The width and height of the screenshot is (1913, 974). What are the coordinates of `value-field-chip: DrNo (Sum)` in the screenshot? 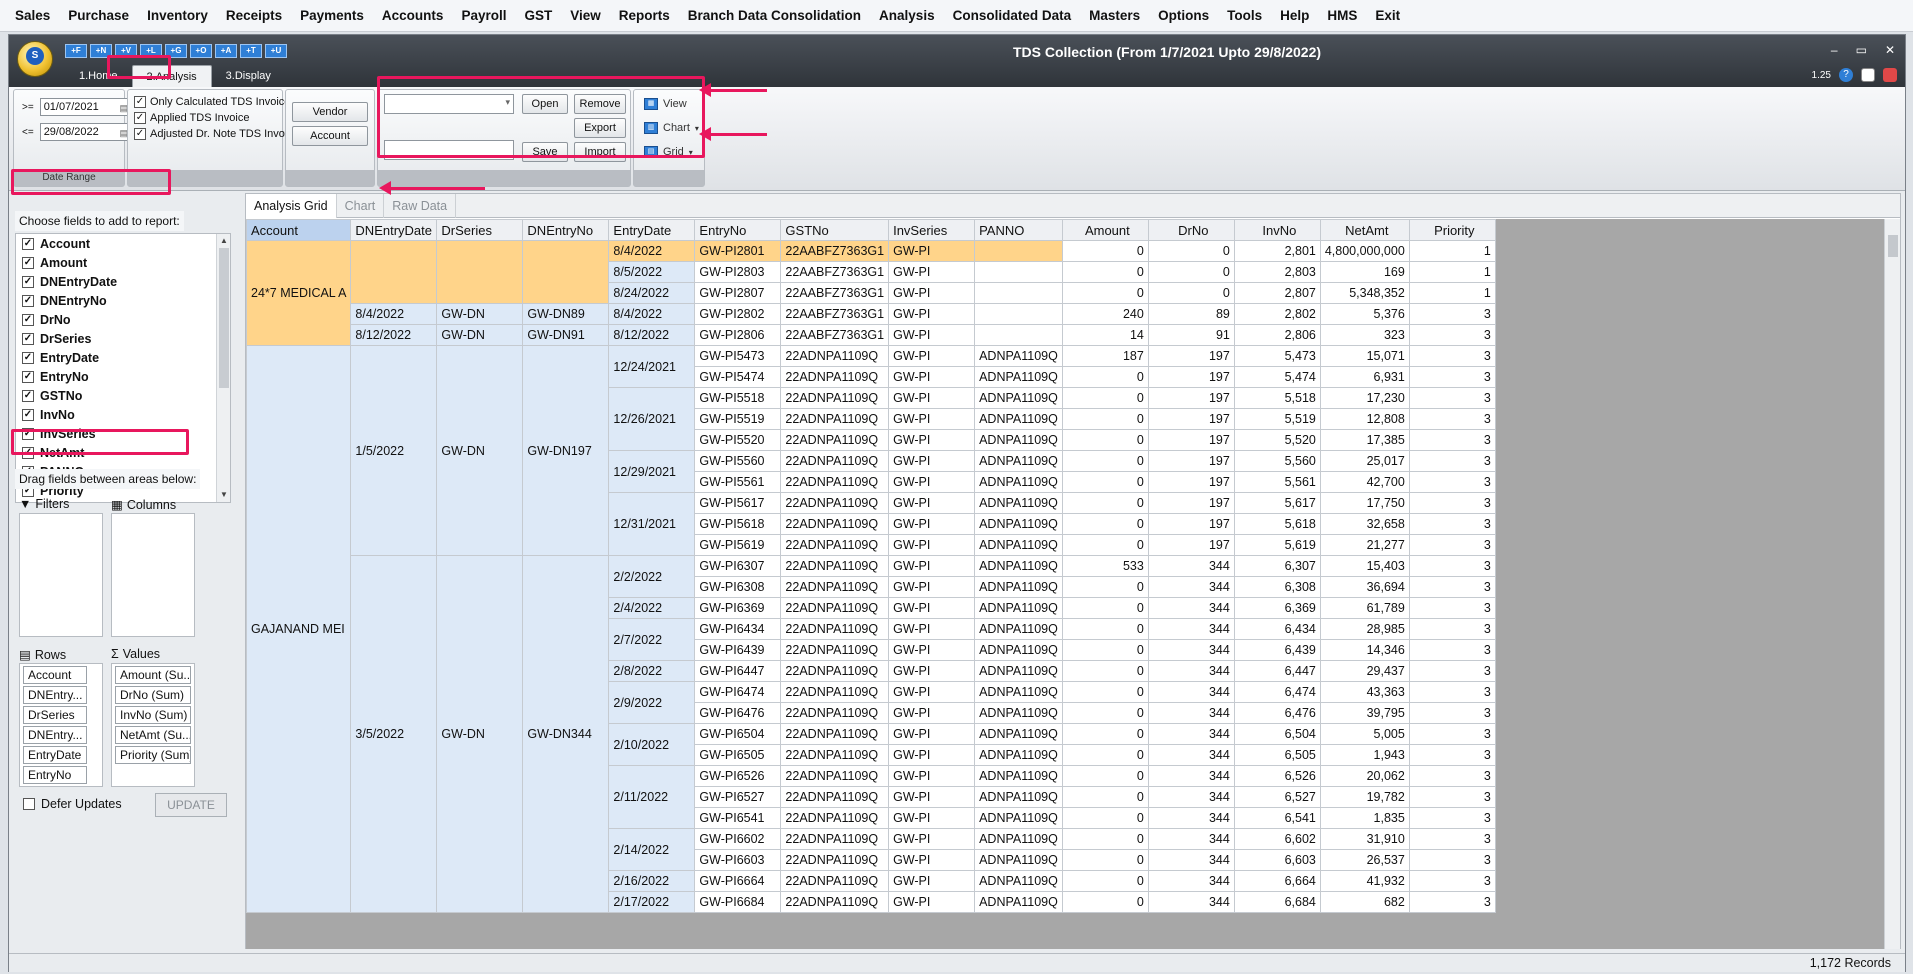 It's located at (153, 695).